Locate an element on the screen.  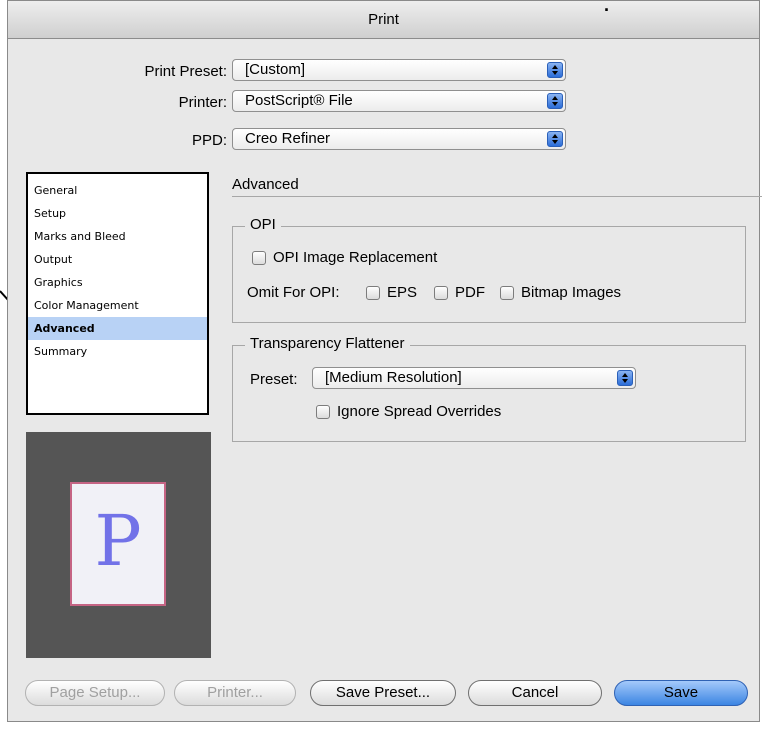
opi-group-title: OPI is located at coordinates (263, 224).